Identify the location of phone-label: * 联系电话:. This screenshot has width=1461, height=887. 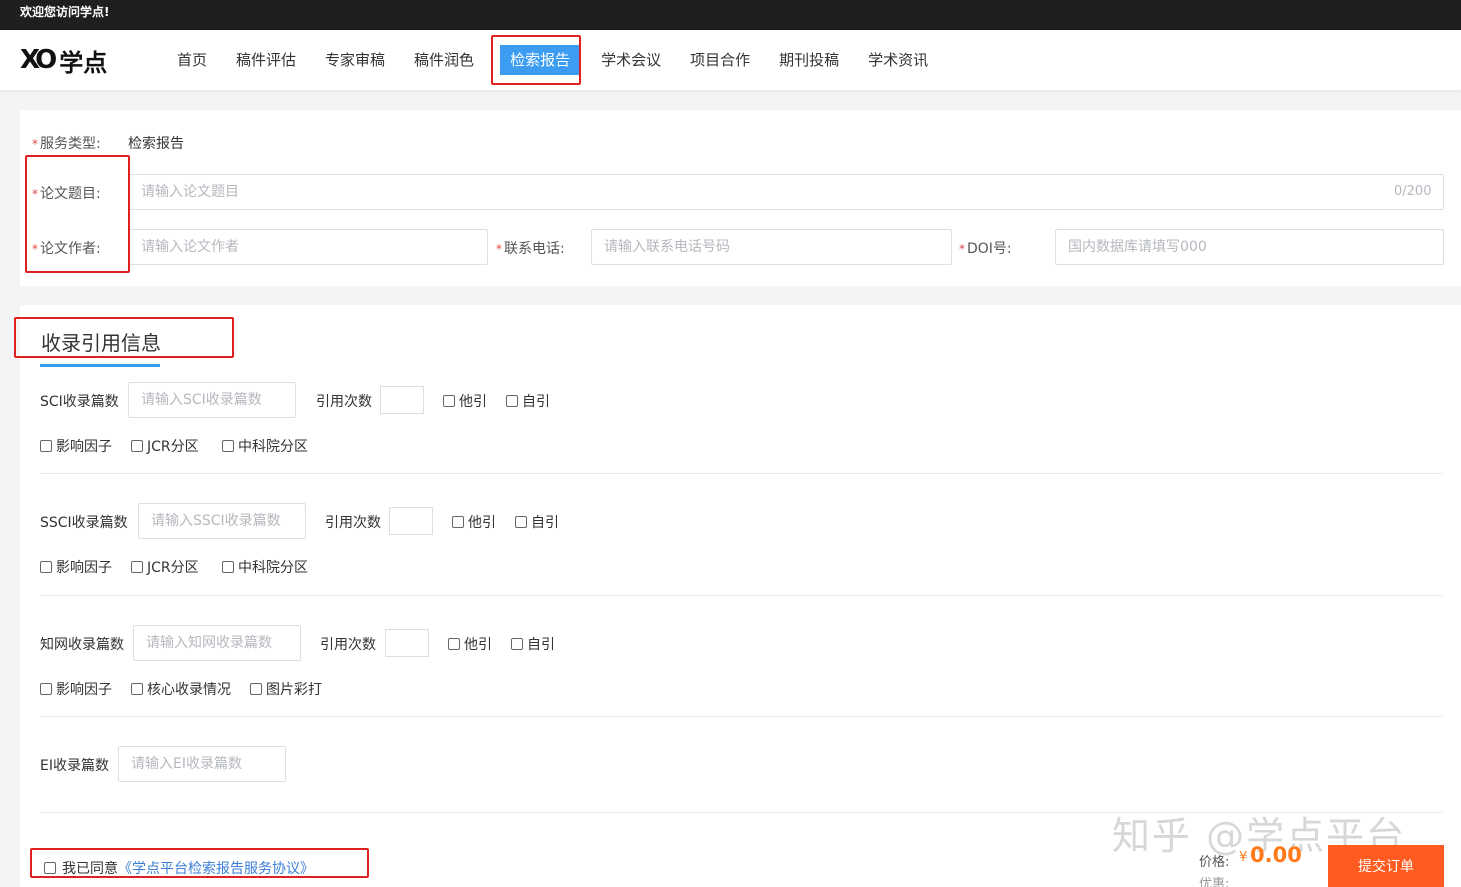
(530, 249).